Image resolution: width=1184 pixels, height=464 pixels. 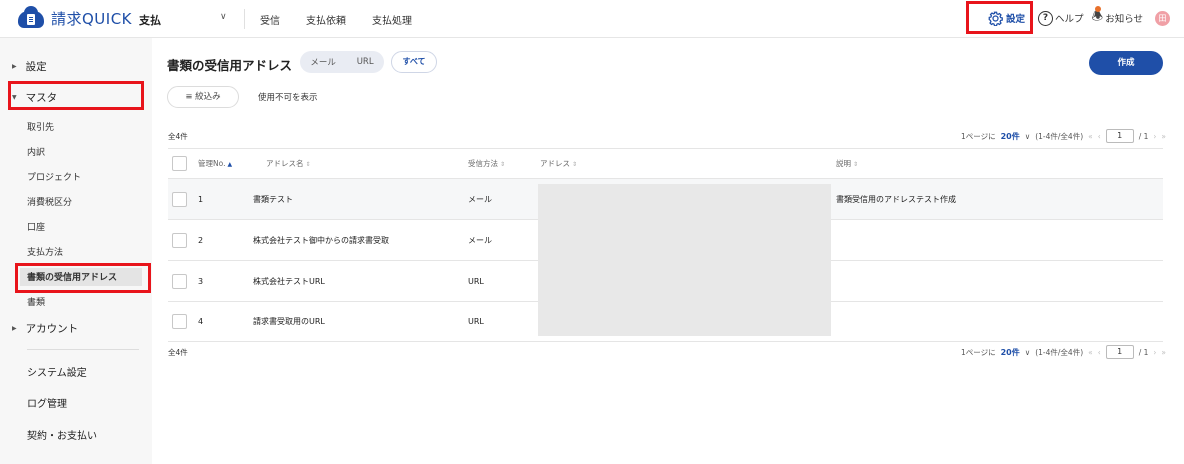 What do you see at coordinates (208, 97) in the screenshot?
I see `filter-button-label: 絞込み` at bounding box center [208, 97].